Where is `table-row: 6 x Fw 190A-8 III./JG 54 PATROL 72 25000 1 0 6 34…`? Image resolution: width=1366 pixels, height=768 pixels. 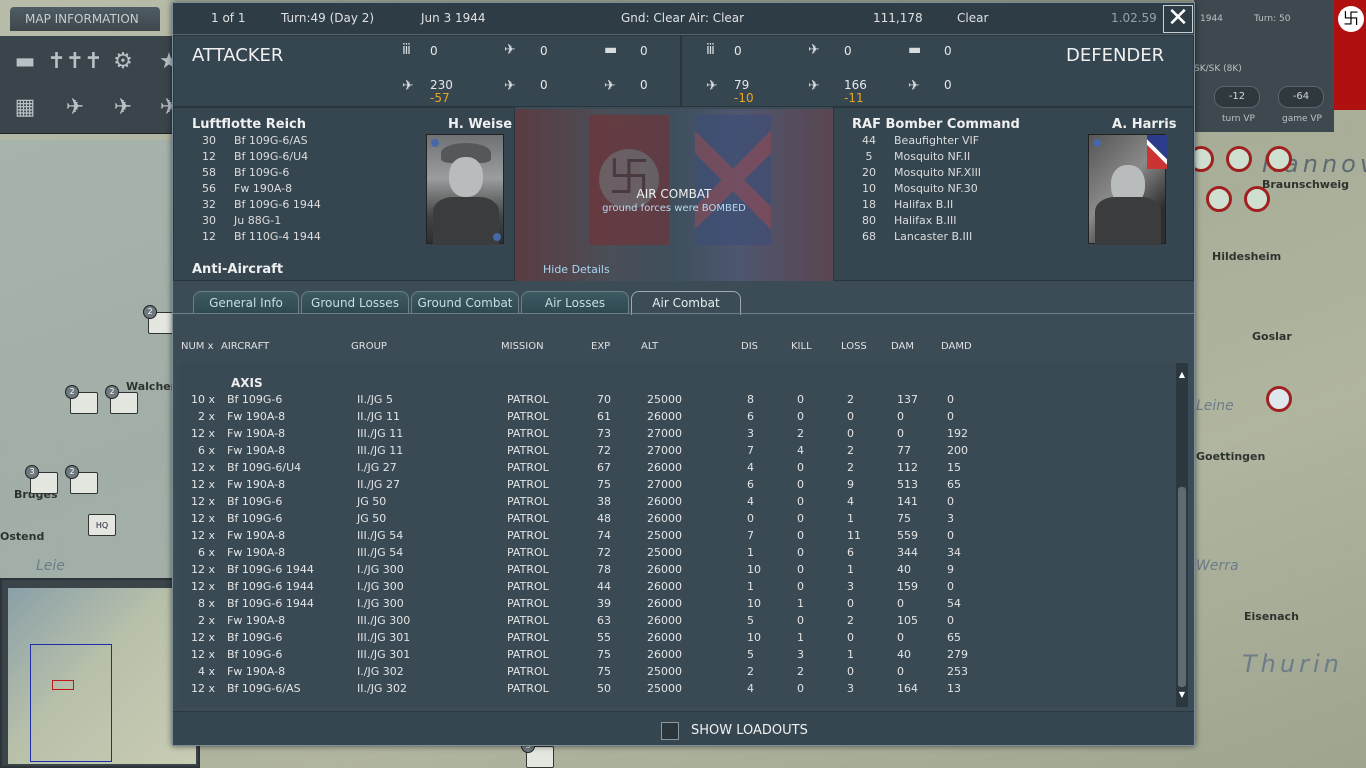 table-row: 6 x Fw 190A-8 III./JG 54 PATROL 72 25000 1 0 6 34… is located at coordinates (679, 553).